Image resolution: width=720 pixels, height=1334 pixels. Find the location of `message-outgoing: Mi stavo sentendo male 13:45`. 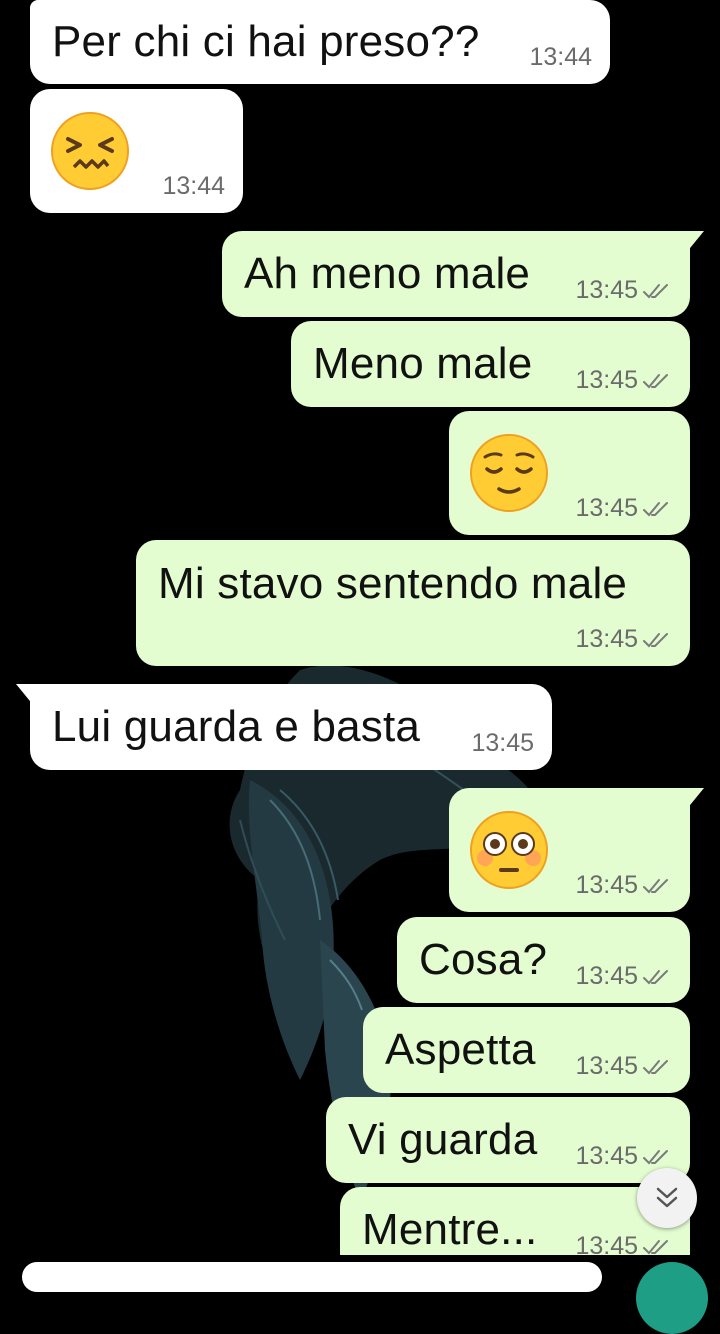

message-outgoing: Mi stavo sentendo male 13:45 is located at coordinates (413, 603).